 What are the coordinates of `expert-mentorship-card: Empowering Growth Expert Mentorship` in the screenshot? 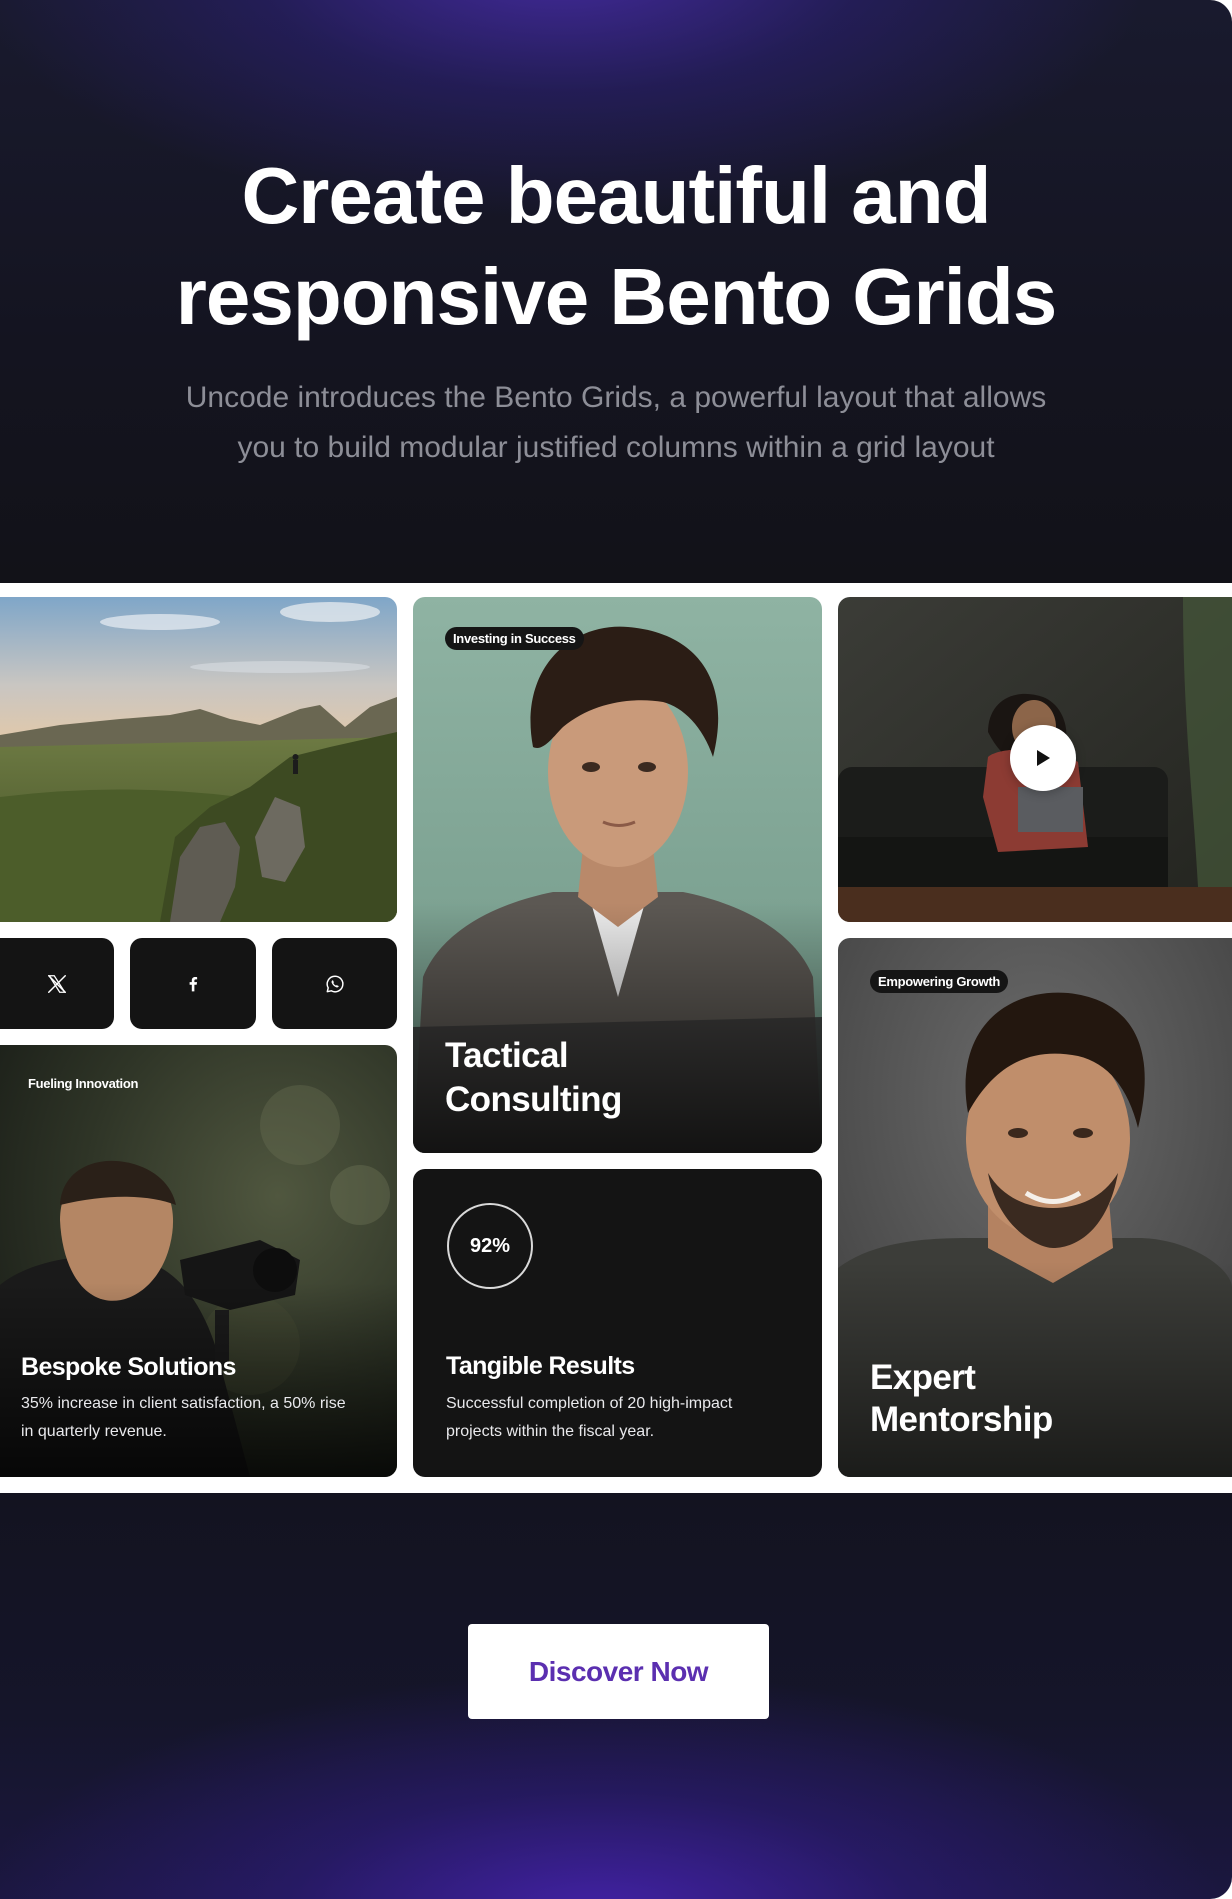 It's located at (1035, 1207).